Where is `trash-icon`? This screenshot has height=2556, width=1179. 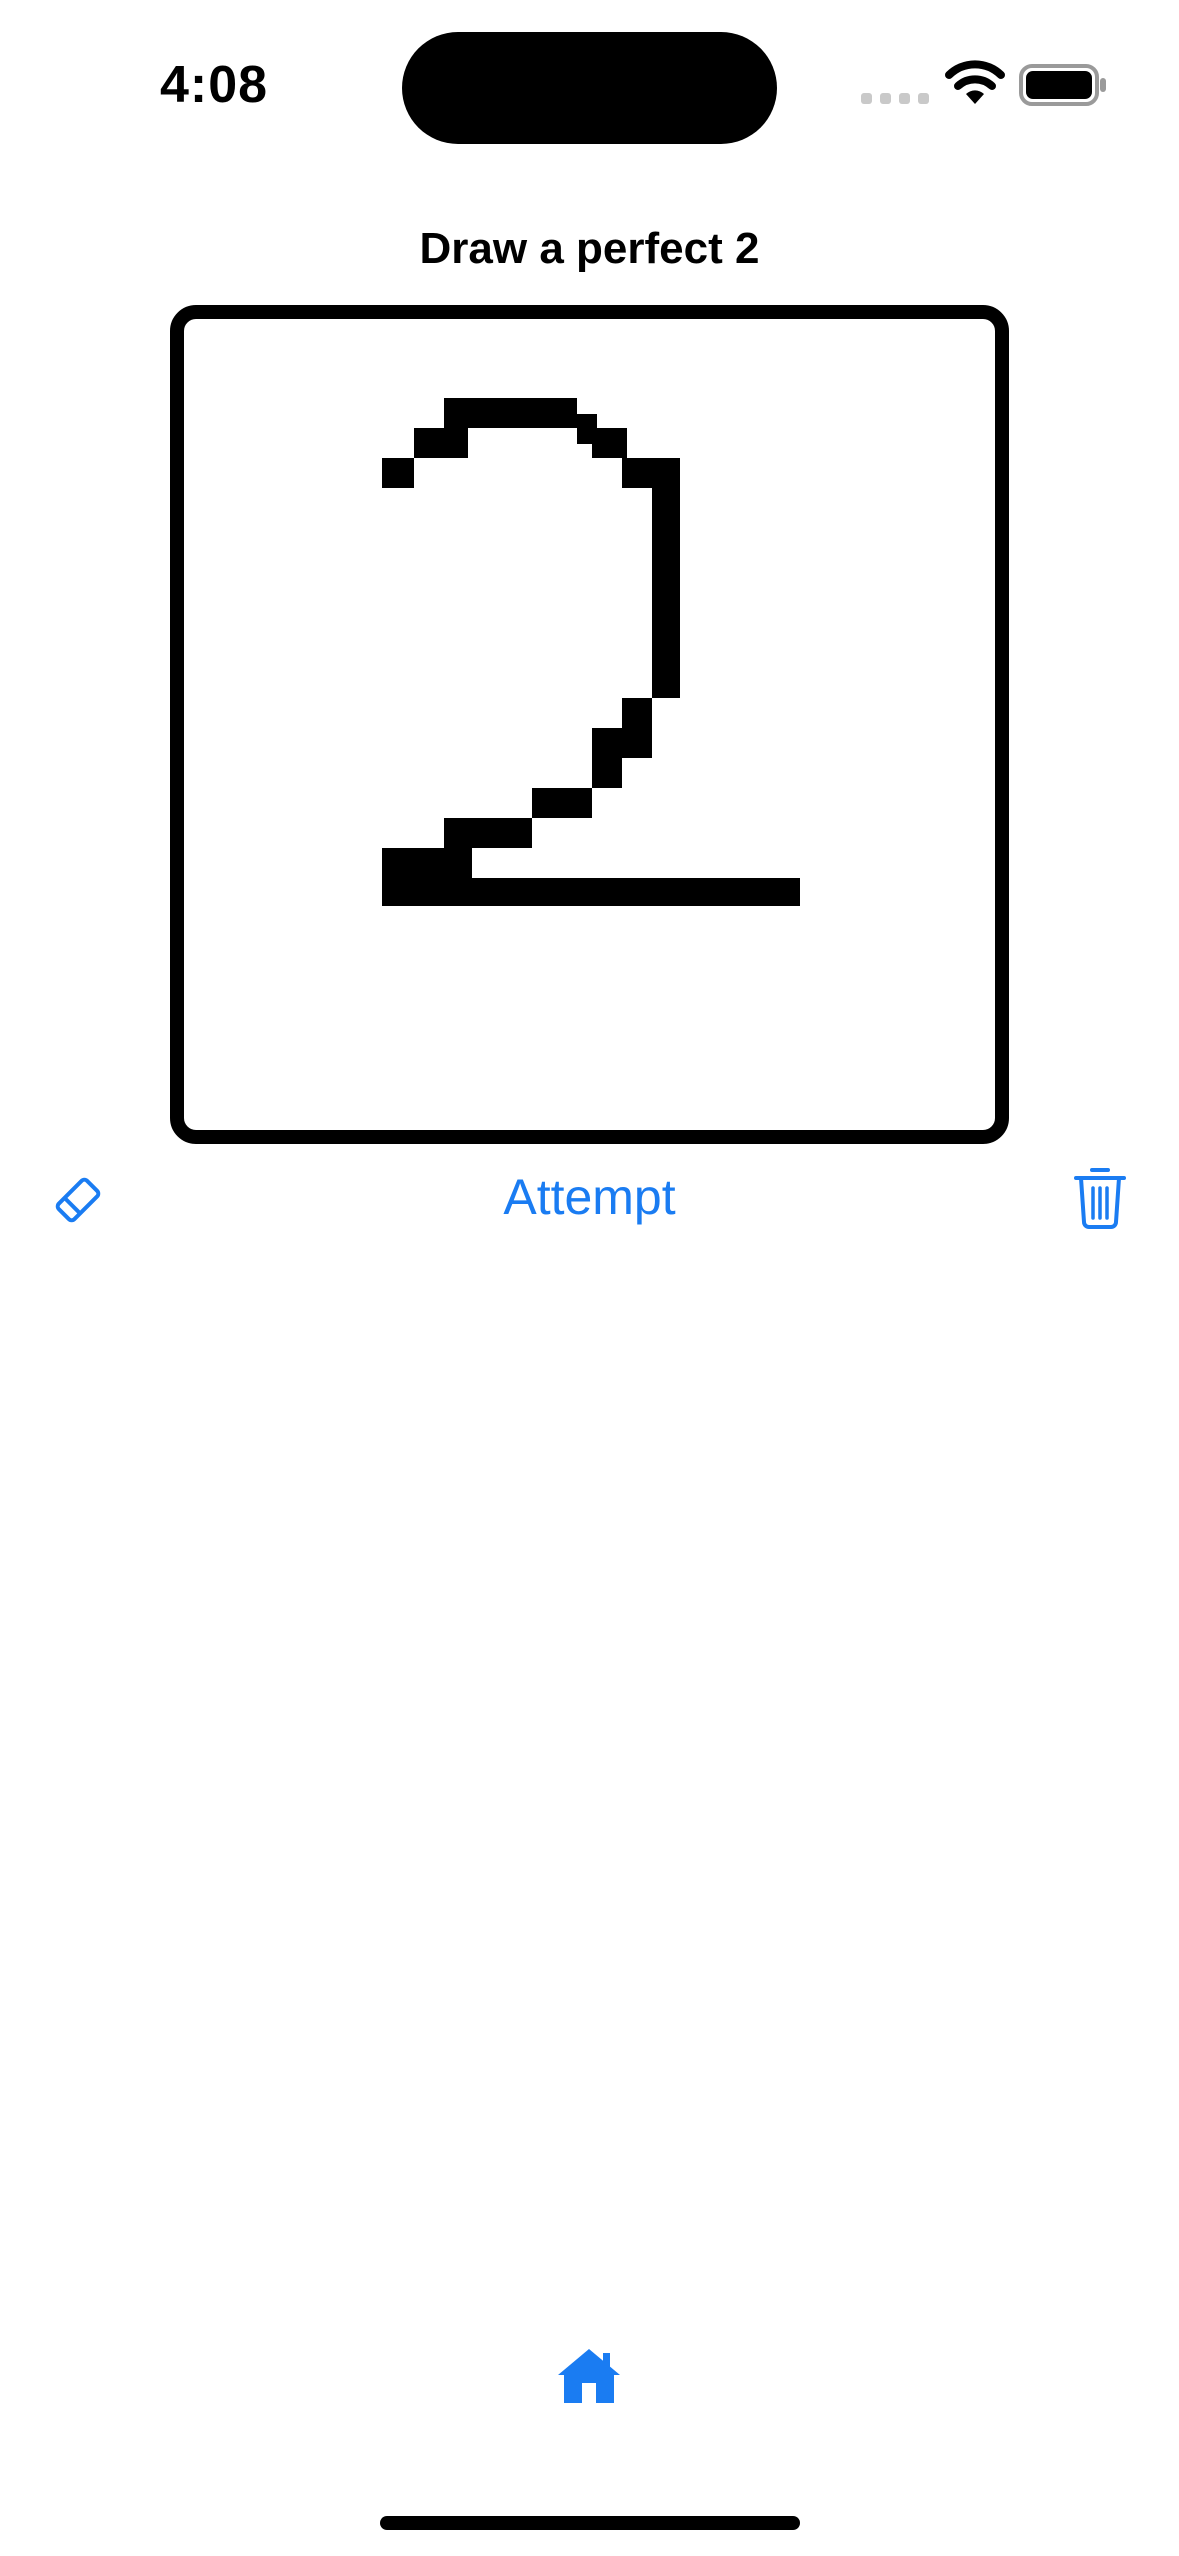 trash-icon is located at coordinates (1100, 1197).